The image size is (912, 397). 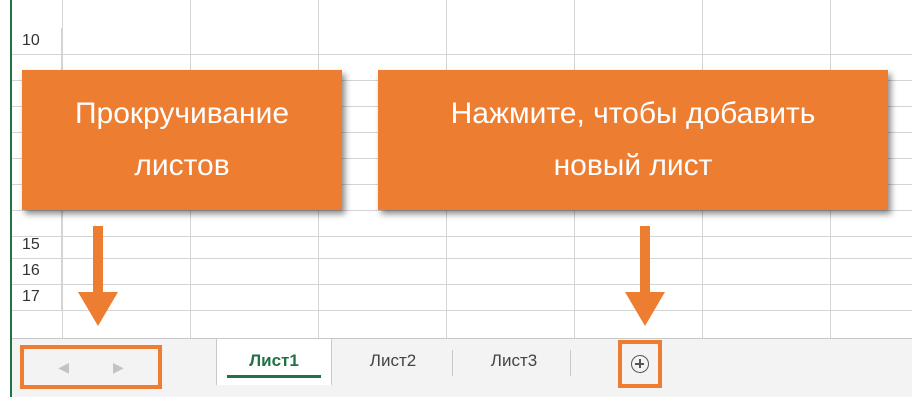 I want to click on add-sheet-icon, so click(x=640, y=364).